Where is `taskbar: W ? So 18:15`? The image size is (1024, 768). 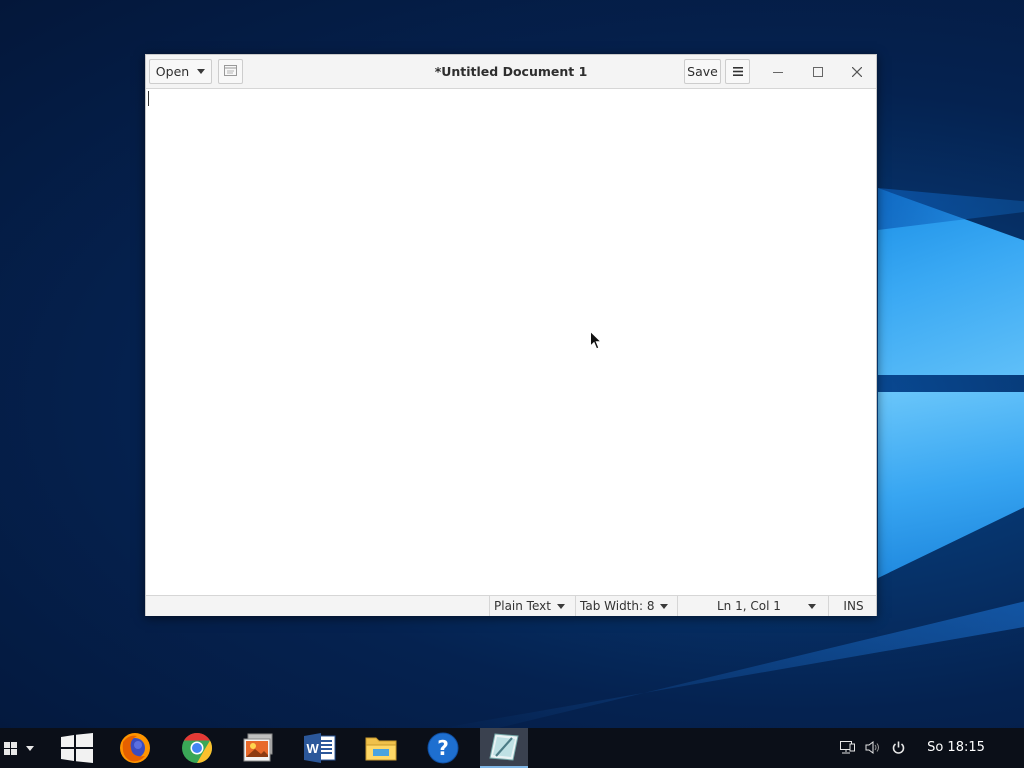 taskbar: W ? So 18:15 is located at coordinates (512, 748).